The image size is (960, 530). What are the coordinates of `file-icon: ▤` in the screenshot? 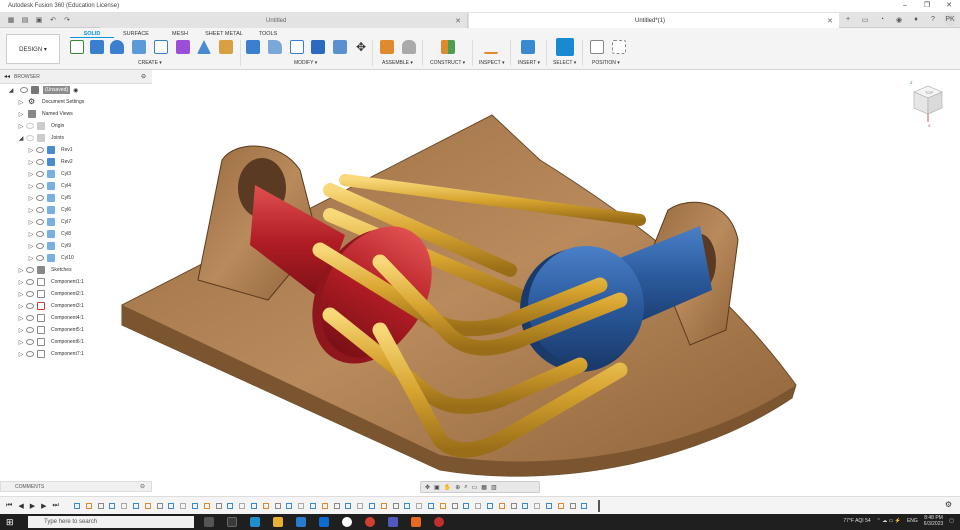 It's located at (25, 20).